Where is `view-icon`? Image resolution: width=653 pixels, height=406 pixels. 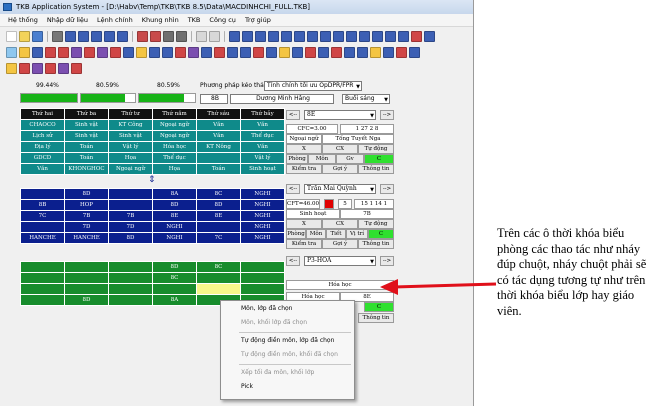 view-icon is located at coordinates (24, 52).